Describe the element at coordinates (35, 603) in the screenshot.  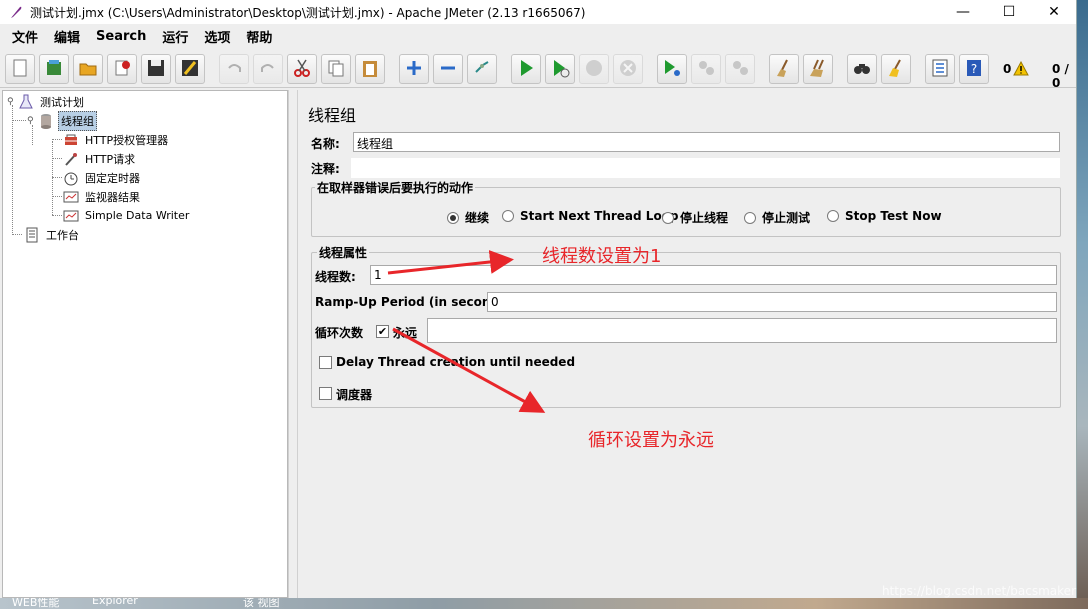
I see `taskbar-item: WEB性能` at that location.